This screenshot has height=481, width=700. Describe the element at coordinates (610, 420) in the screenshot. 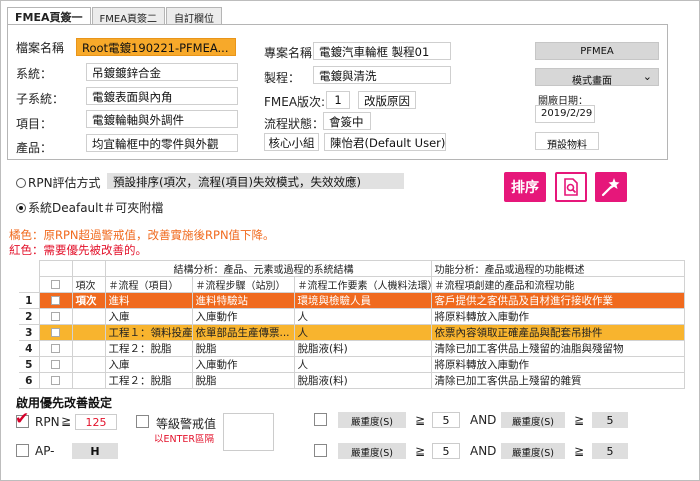

I see `severity-threshold-2: 5` at that location.